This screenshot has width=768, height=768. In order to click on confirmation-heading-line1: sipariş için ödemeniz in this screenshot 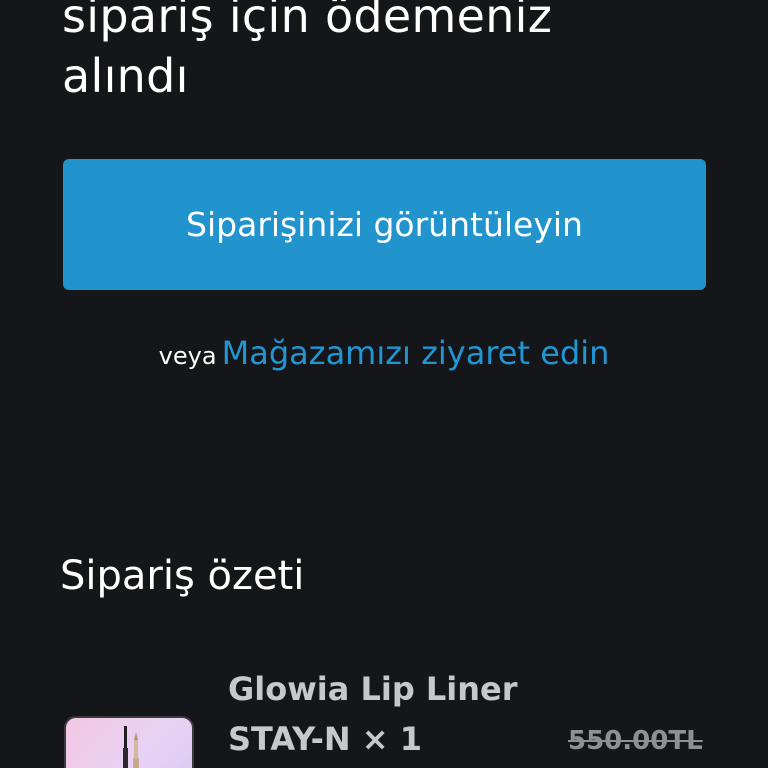, I will do `click(307, 21)`.